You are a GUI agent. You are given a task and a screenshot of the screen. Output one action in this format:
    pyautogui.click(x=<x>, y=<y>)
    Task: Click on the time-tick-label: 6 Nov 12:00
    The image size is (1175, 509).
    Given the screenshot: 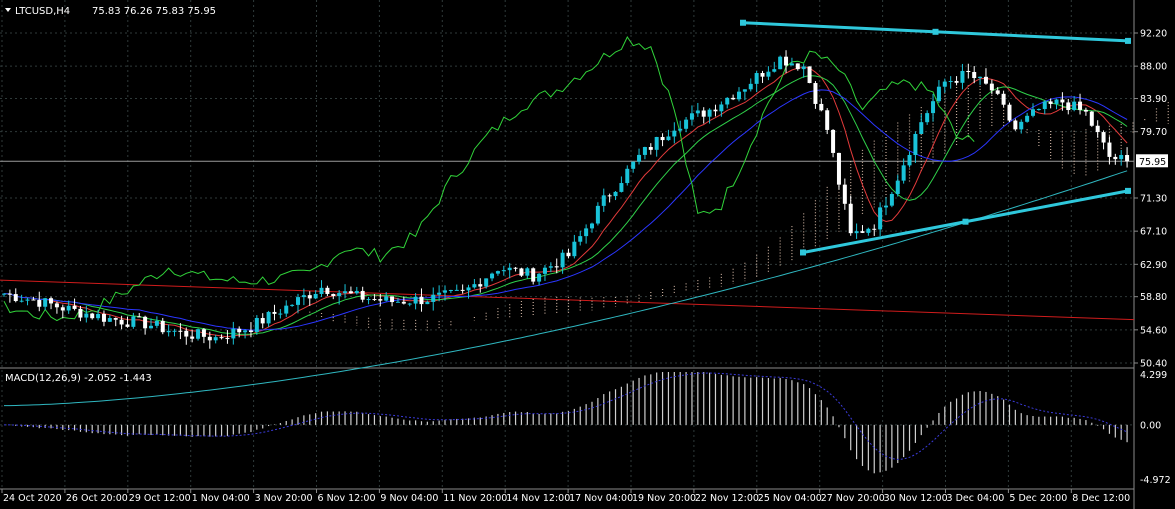 What is the action you would take?
    pyautogui.click(x=347, y=498)
    